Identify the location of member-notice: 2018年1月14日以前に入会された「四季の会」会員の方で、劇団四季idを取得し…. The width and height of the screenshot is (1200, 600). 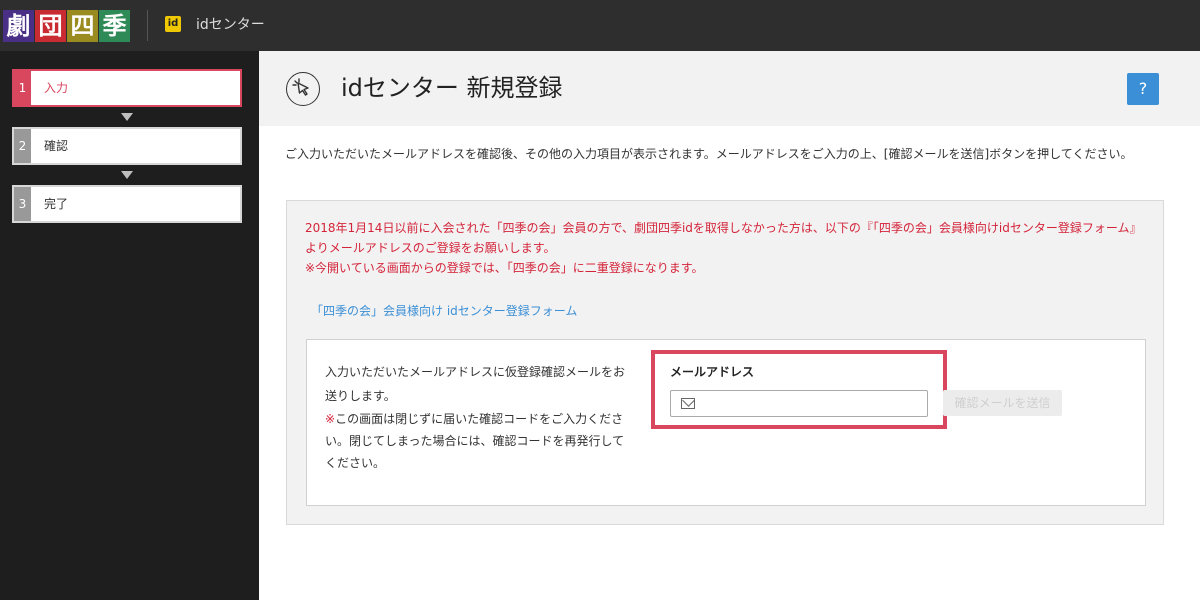
(725, 248).